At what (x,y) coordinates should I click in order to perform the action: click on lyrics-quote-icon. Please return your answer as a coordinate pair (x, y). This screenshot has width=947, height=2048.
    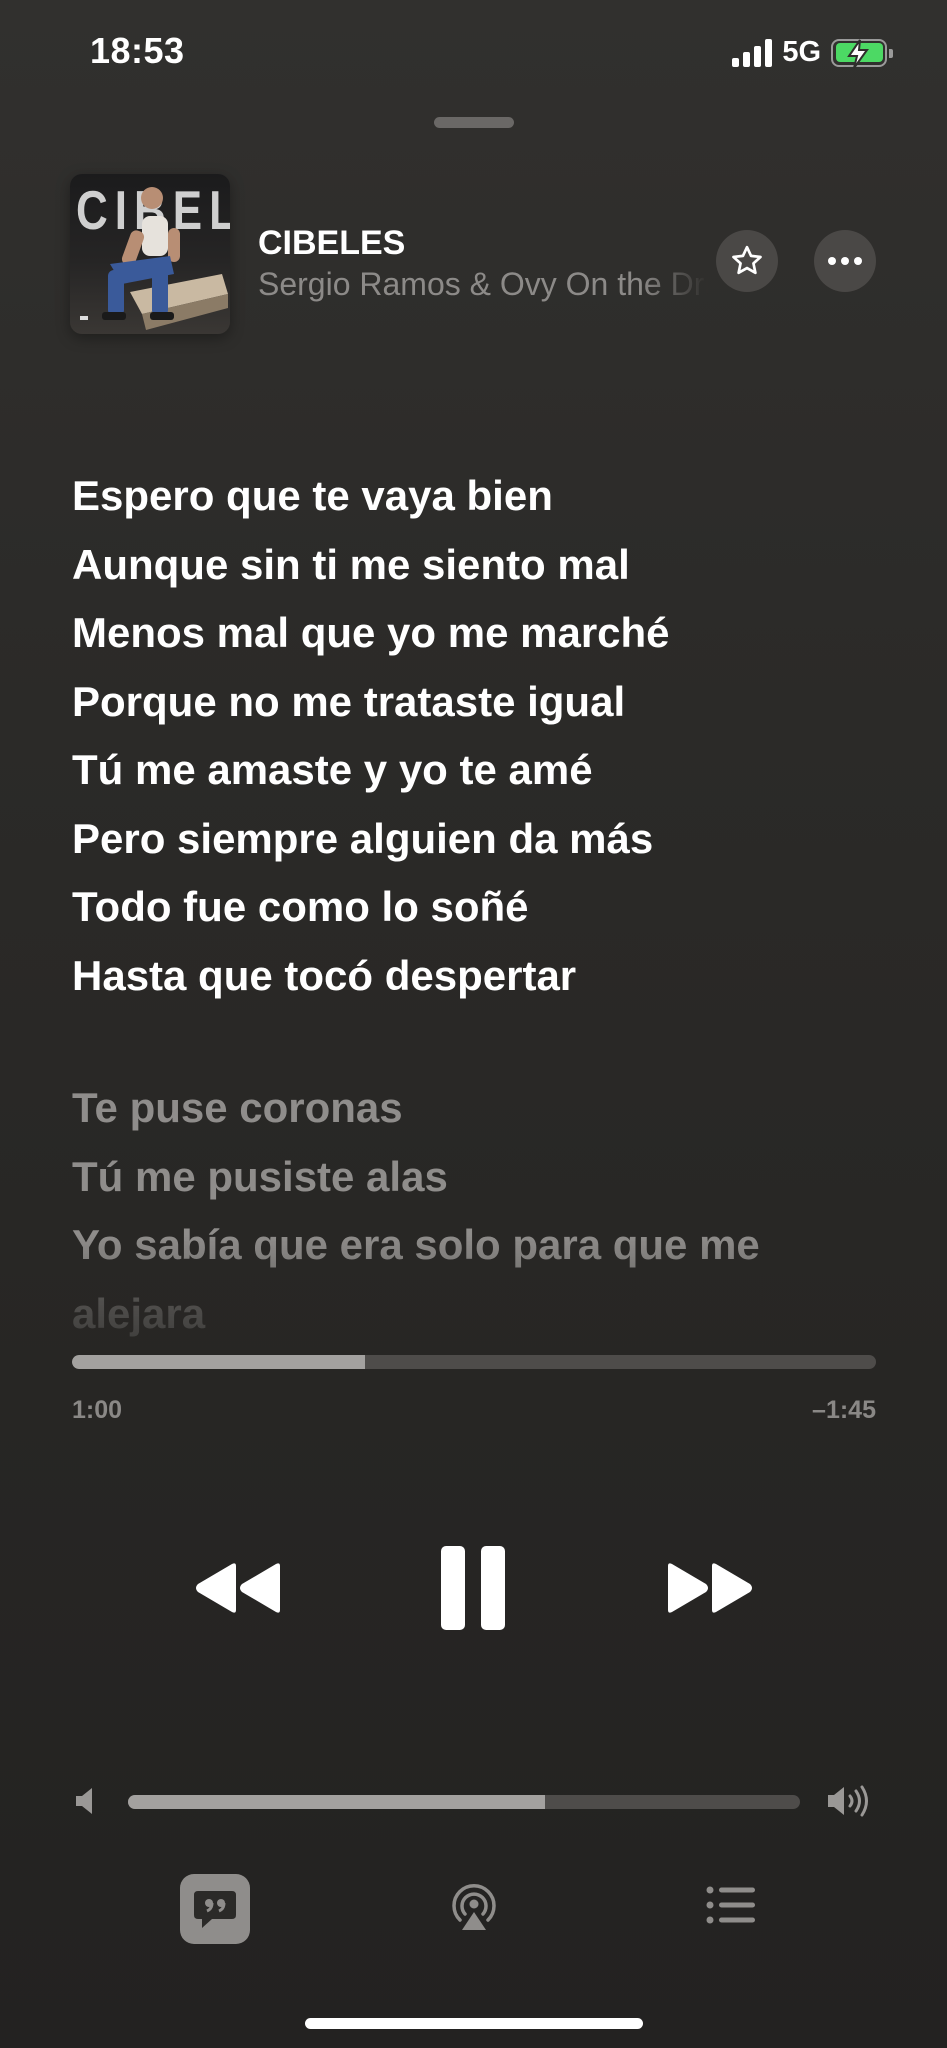
    Looking at the image, I should click on (215, 1909).